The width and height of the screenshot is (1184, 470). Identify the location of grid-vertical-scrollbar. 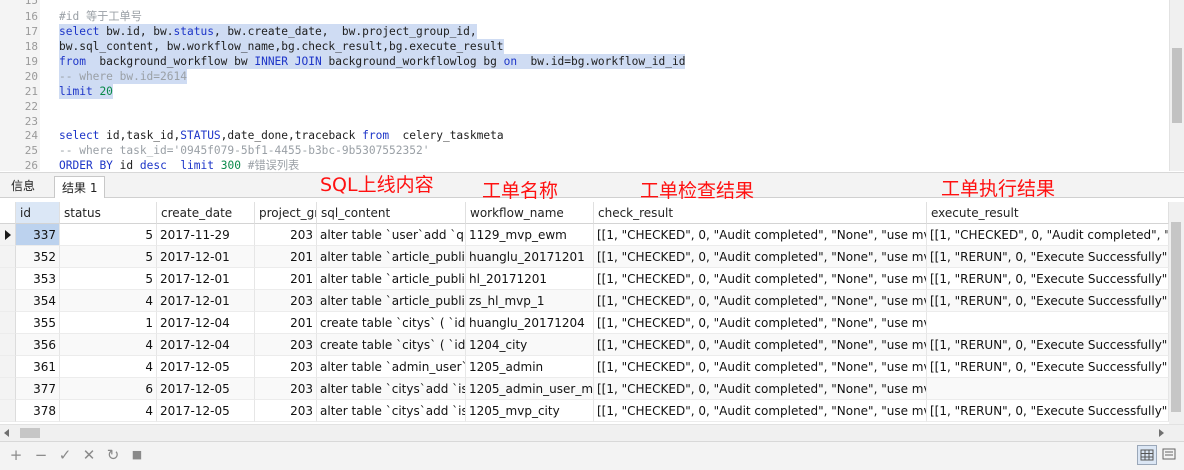
(1176, 313).